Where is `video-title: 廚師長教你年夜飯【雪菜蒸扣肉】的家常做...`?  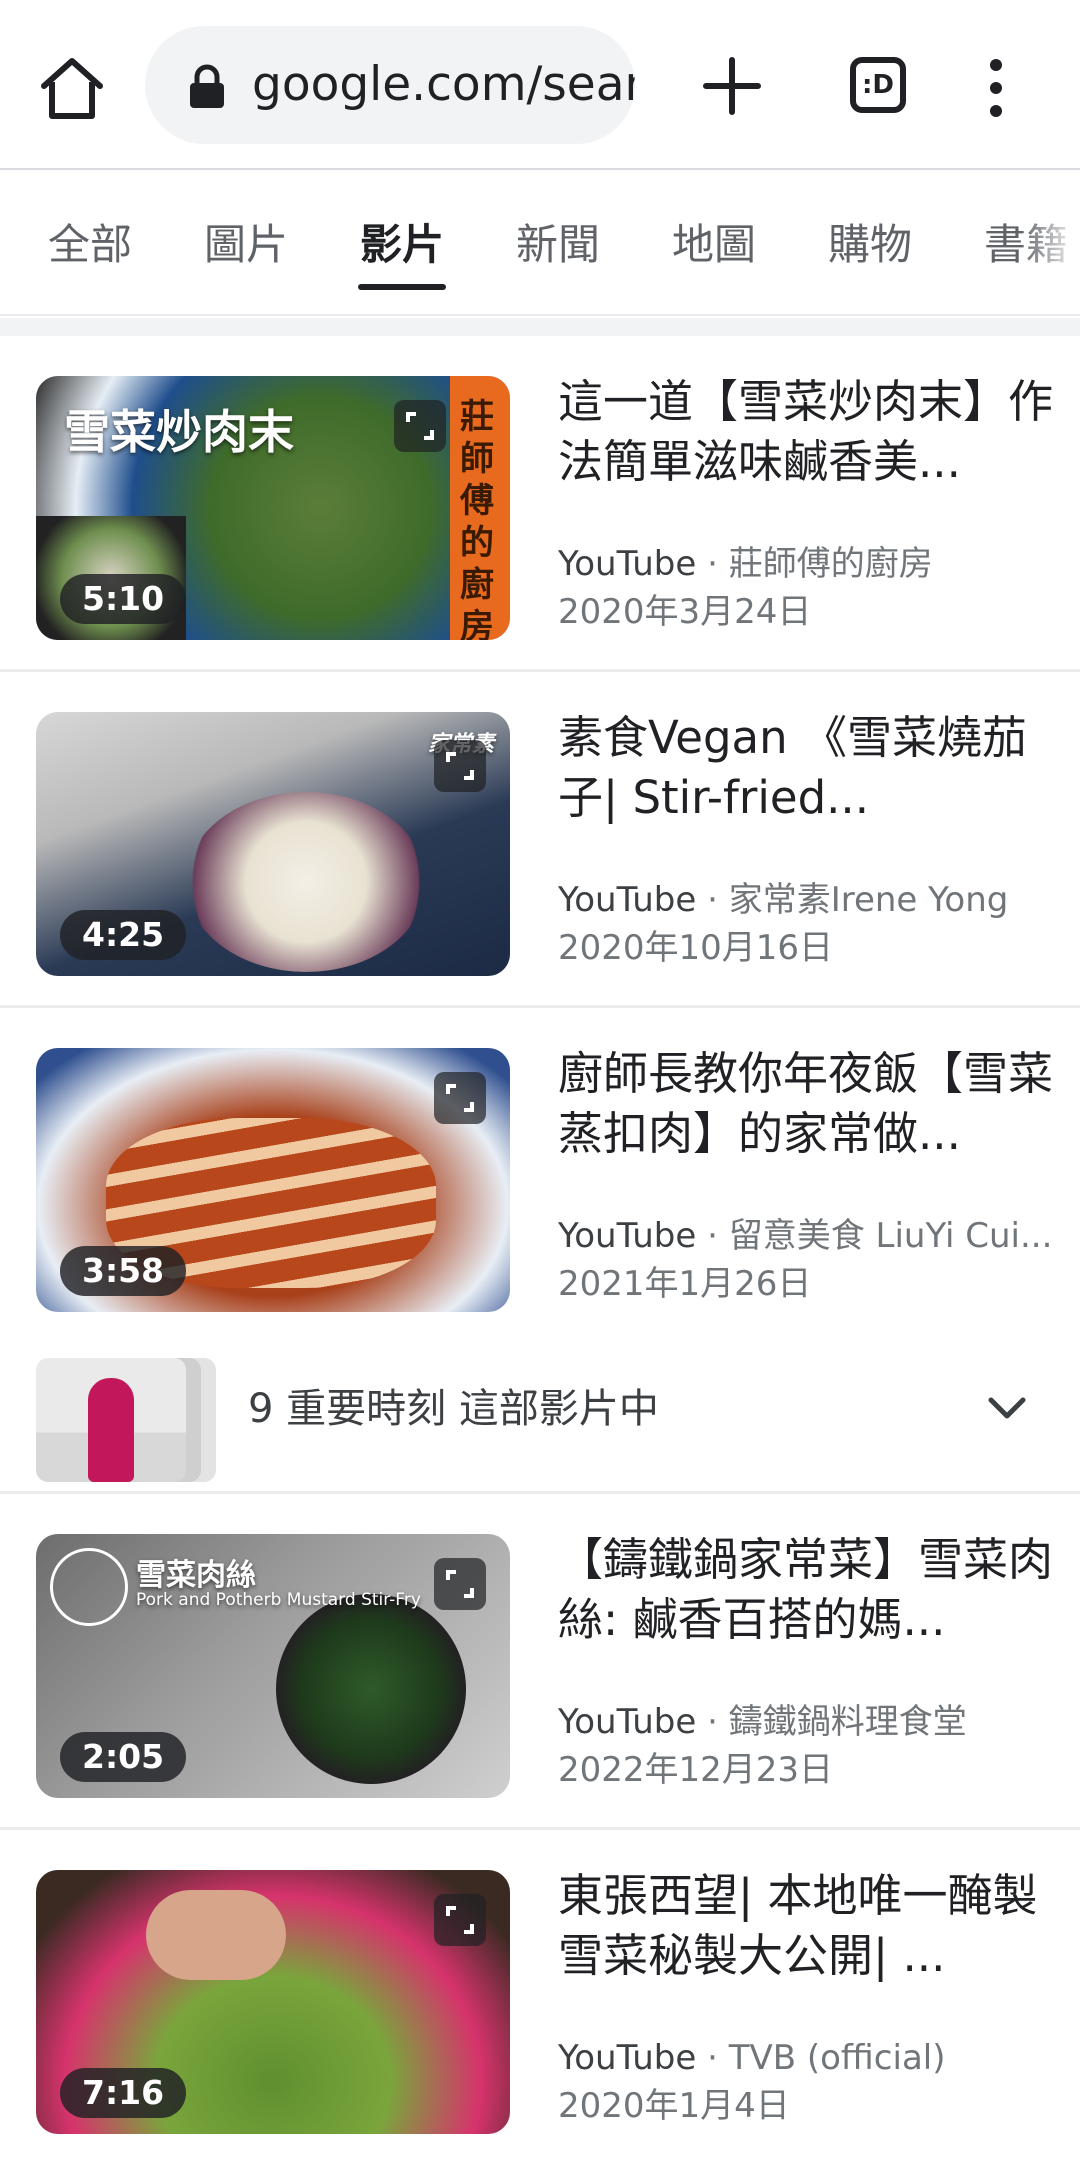 video-title: 廚師長教你年夜飯【雪菜蒸扣肉】的家常做... is located at coordinates (808, 1104).